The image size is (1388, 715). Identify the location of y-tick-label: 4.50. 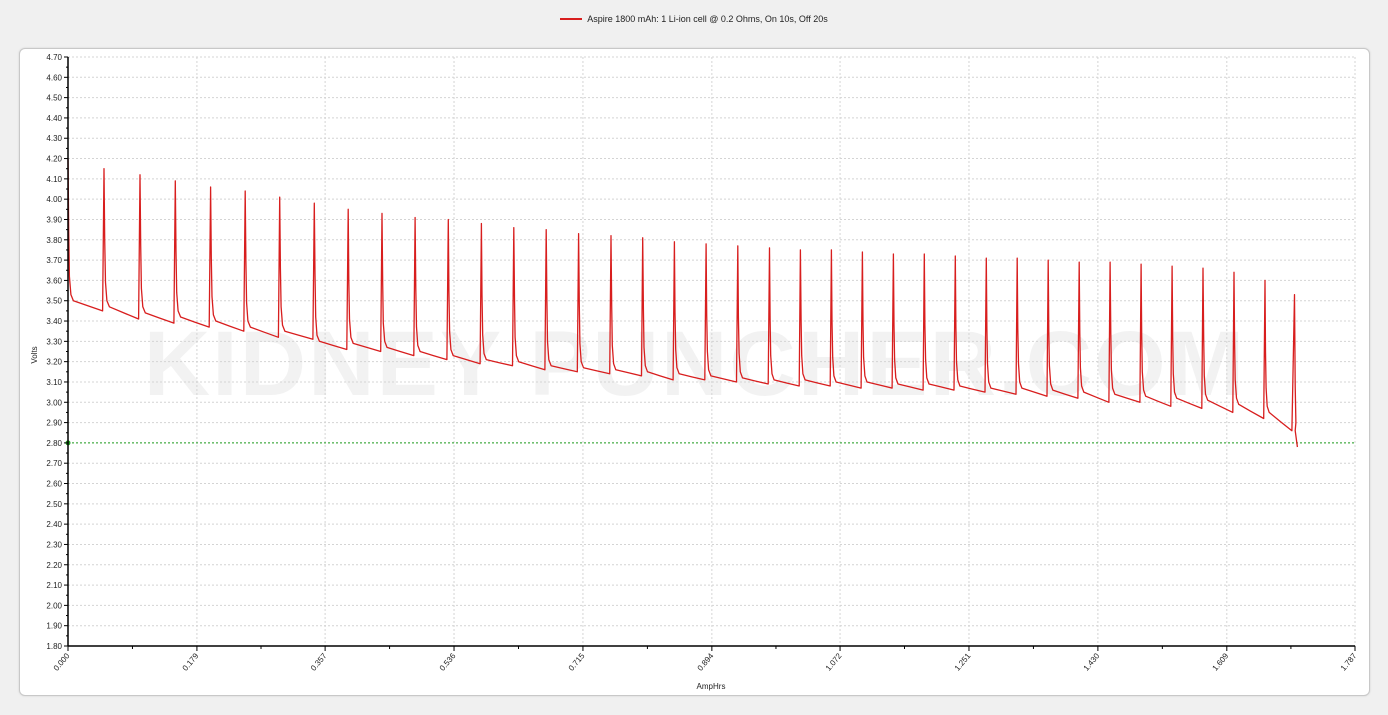
(54, 98).